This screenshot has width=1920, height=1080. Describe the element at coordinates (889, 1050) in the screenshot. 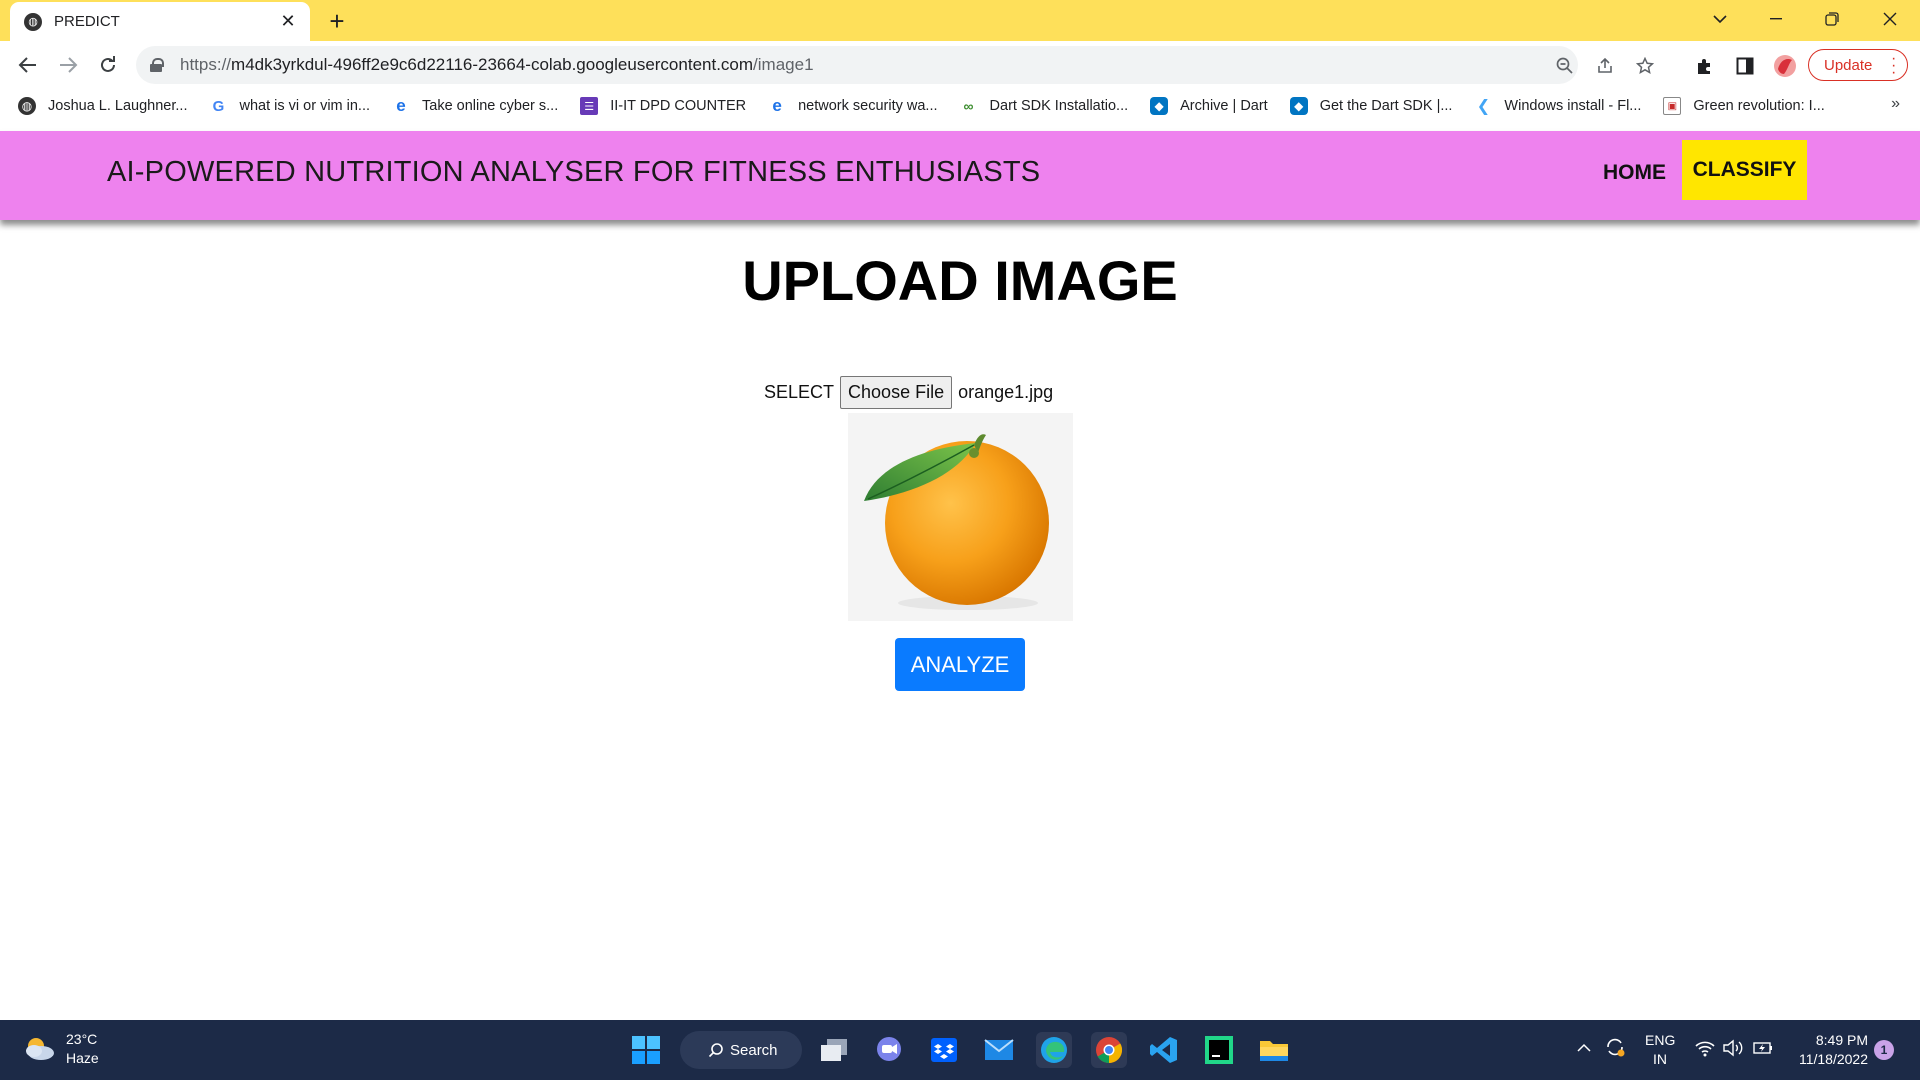

I see `teams-chat-icon` at that location.